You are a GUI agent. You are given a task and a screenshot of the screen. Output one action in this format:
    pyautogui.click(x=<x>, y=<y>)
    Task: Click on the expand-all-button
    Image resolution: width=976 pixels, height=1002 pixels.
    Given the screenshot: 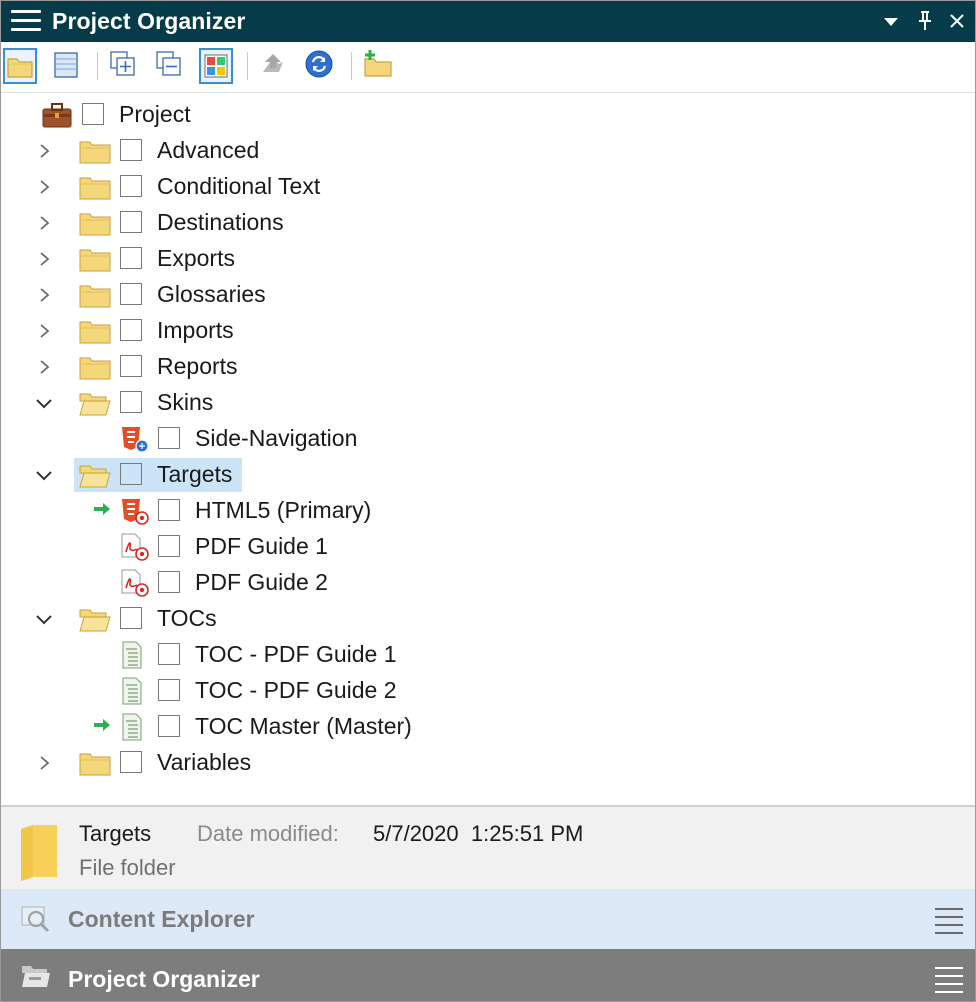 What is the action you would take?
    pyautogui.click(x=124, y=66)
    